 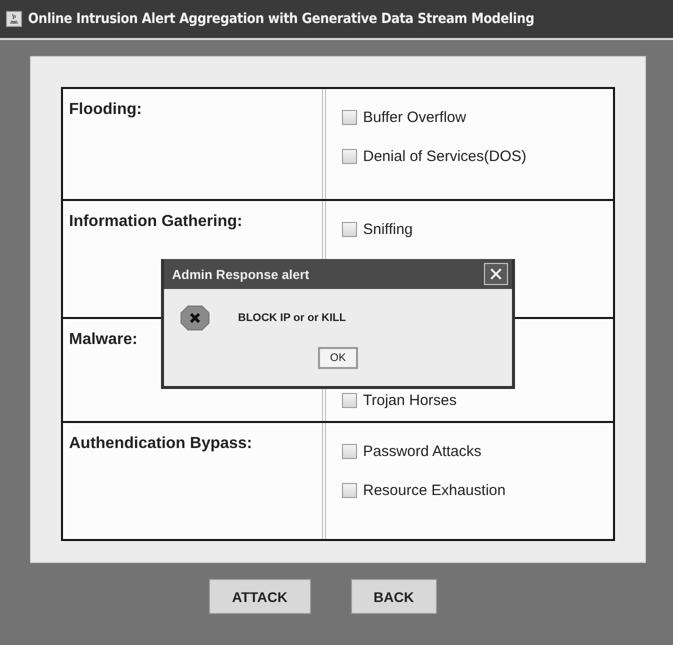 What do you see at coordinates (412, 451) in the screenshot?
I see `attack-checkbox: Password Attacks` at bounding box center [412, 451].